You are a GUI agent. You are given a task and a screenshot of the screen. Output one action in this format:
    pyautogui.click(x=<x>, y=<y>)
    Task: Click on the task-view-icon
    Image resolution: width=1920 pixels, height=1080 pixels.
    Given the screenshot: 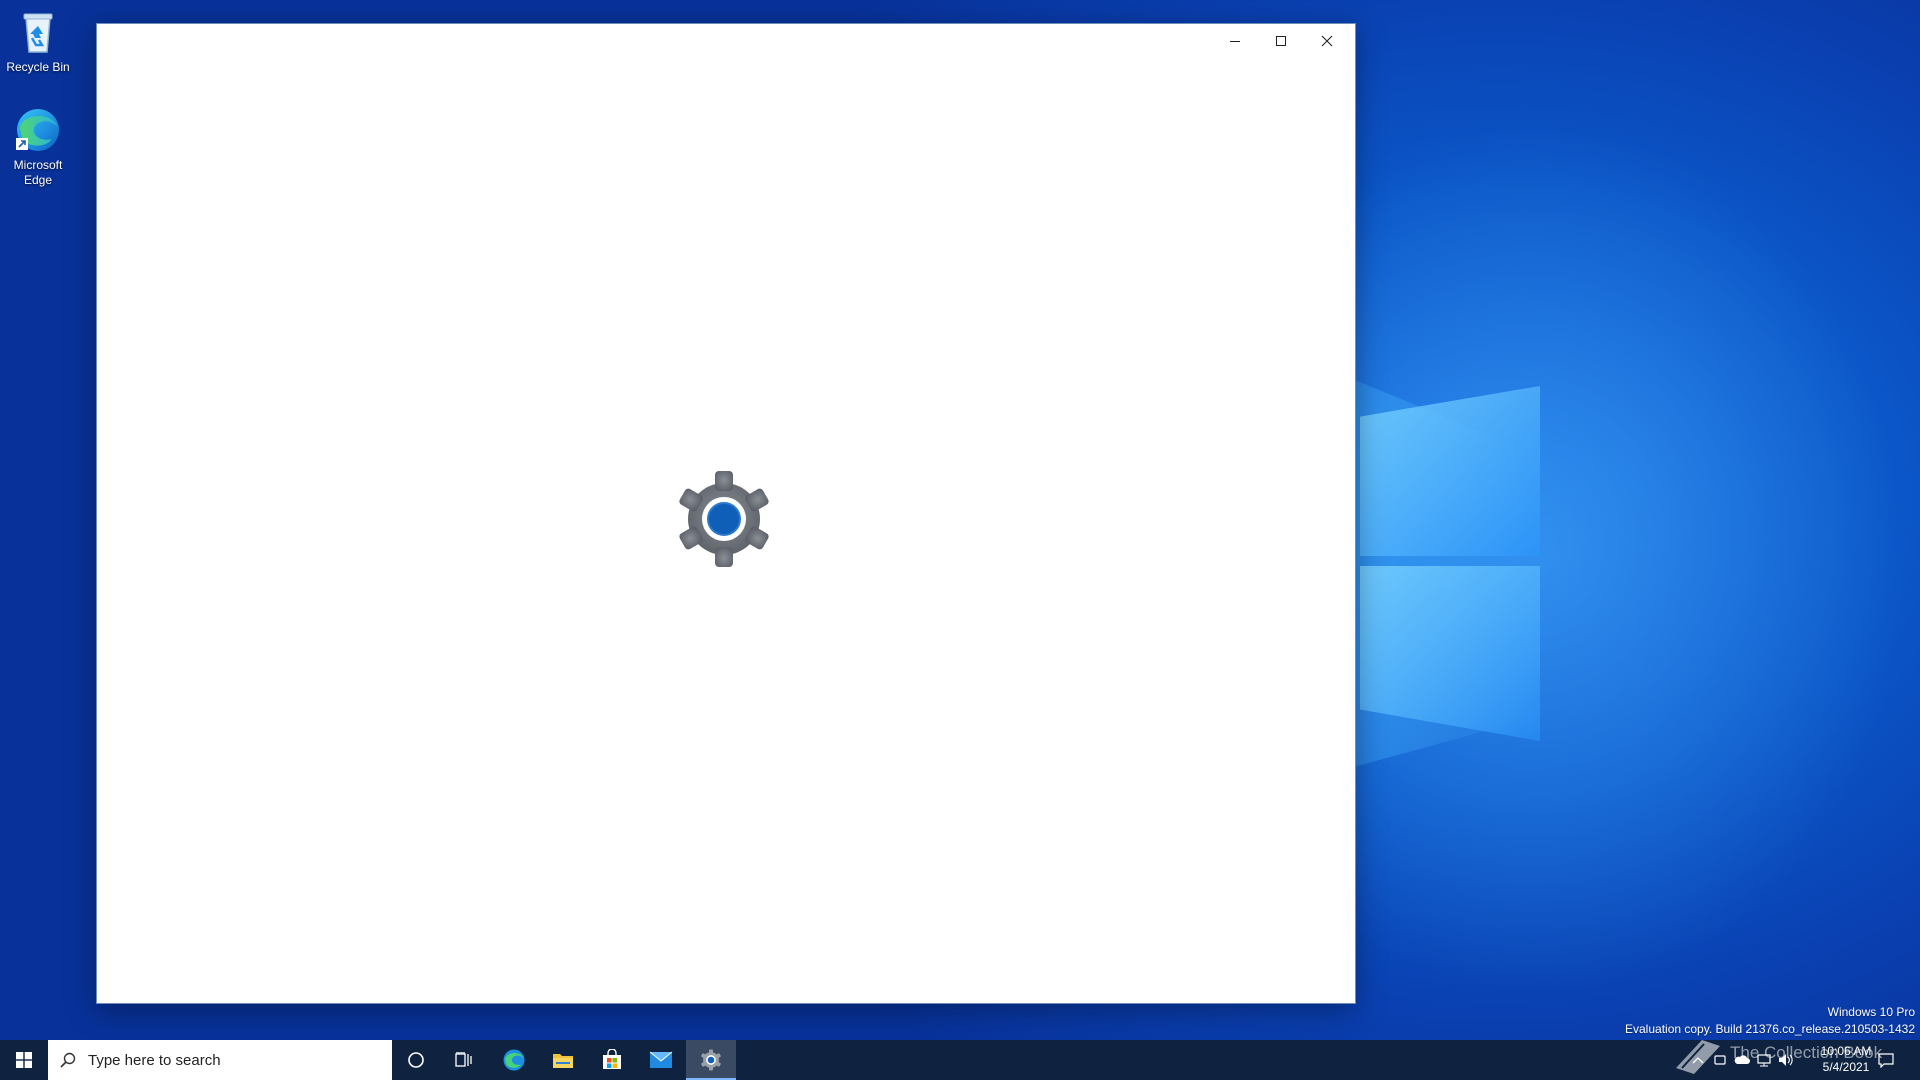 What is the action you would take?
    pyautogui.click(x=463, y=1059)
    